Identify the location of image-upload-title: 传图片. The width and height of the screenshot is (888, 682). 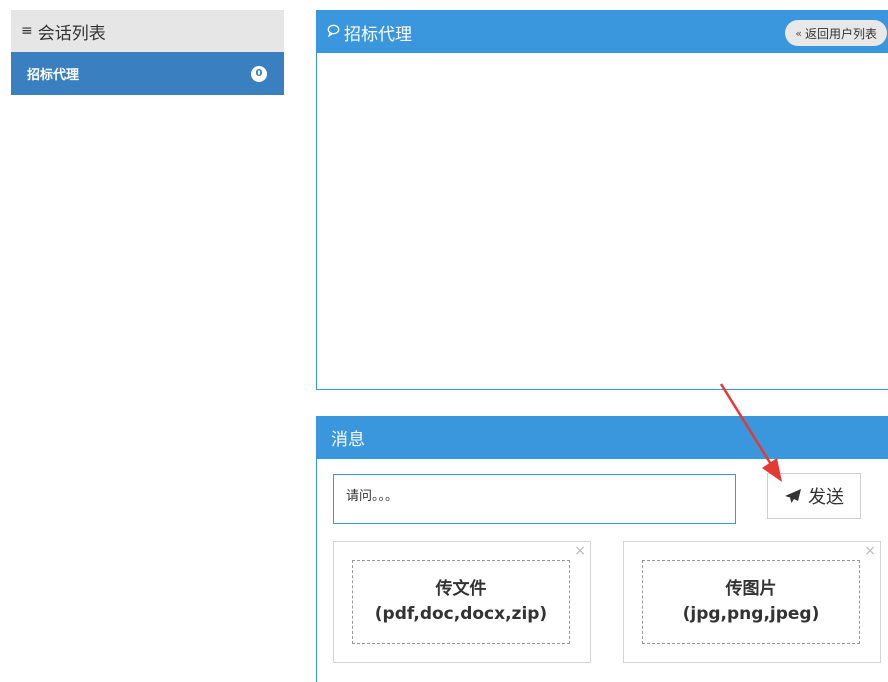
(751, 589).